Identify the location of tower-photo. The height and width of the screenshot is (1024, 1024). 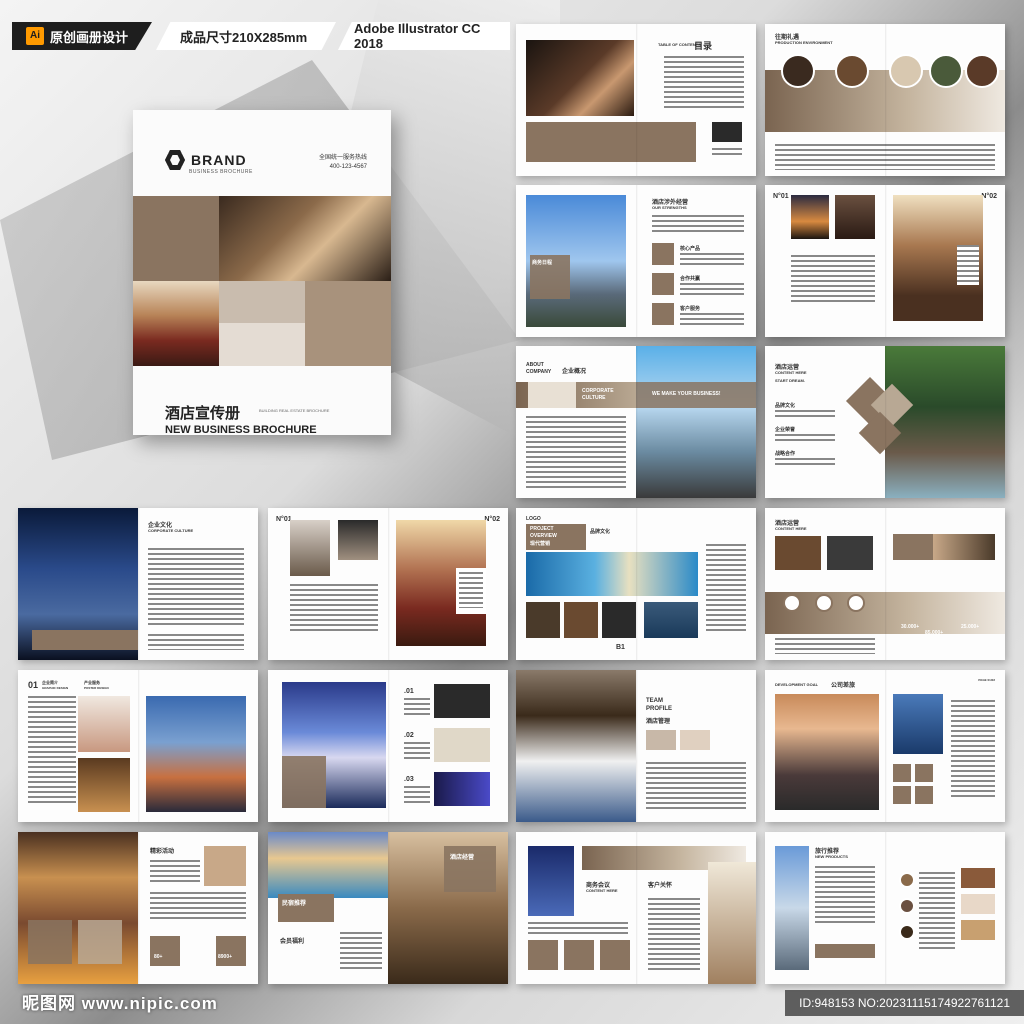
(918, 724).